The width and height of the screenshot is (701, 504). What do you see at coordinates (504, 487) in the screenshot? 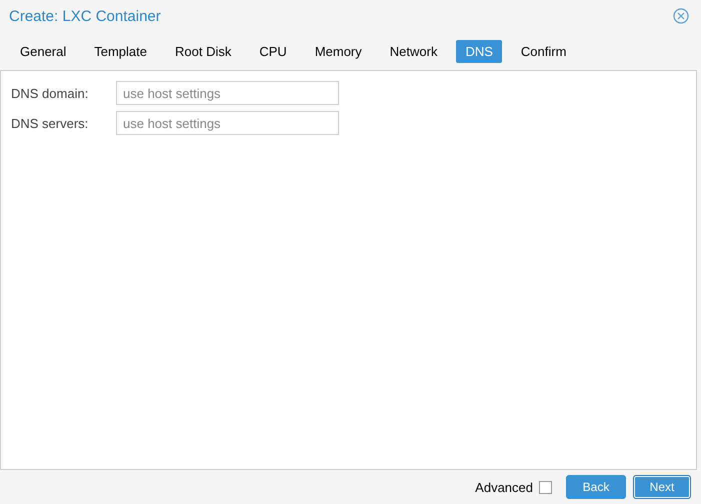
I see `advanced-label: Advanced` at bounding box center [504, 487].